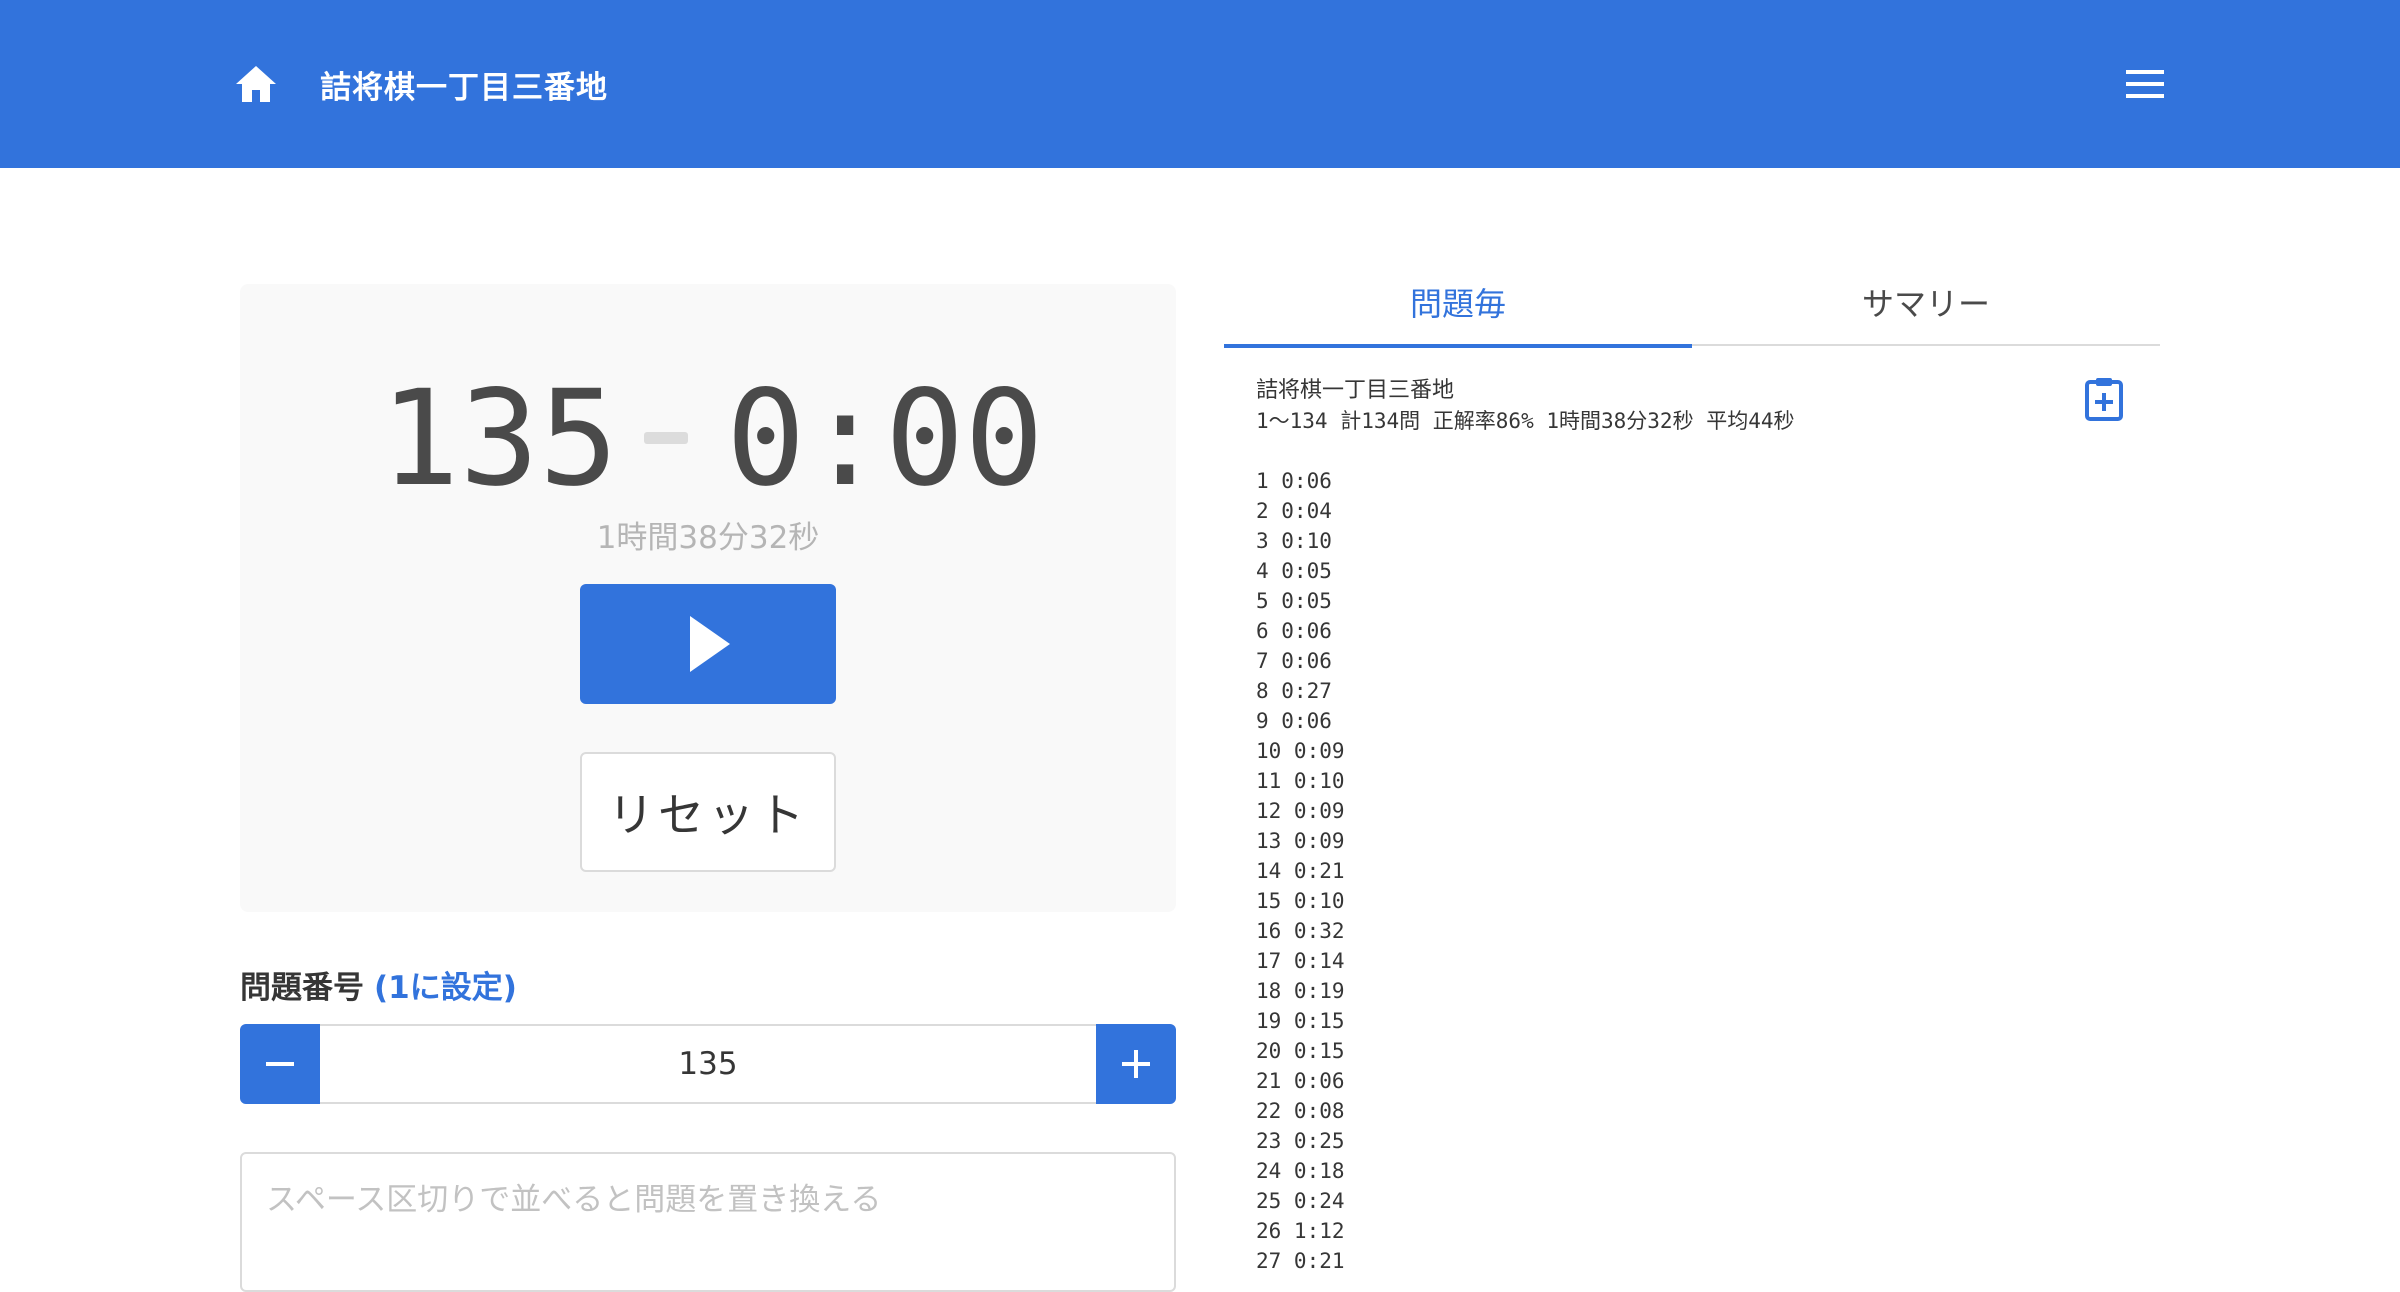 Image resolution: width=2400 pixels, height=1292 pixels. I want to click on log-entry: 26 1:12, so click(1300, 1231).